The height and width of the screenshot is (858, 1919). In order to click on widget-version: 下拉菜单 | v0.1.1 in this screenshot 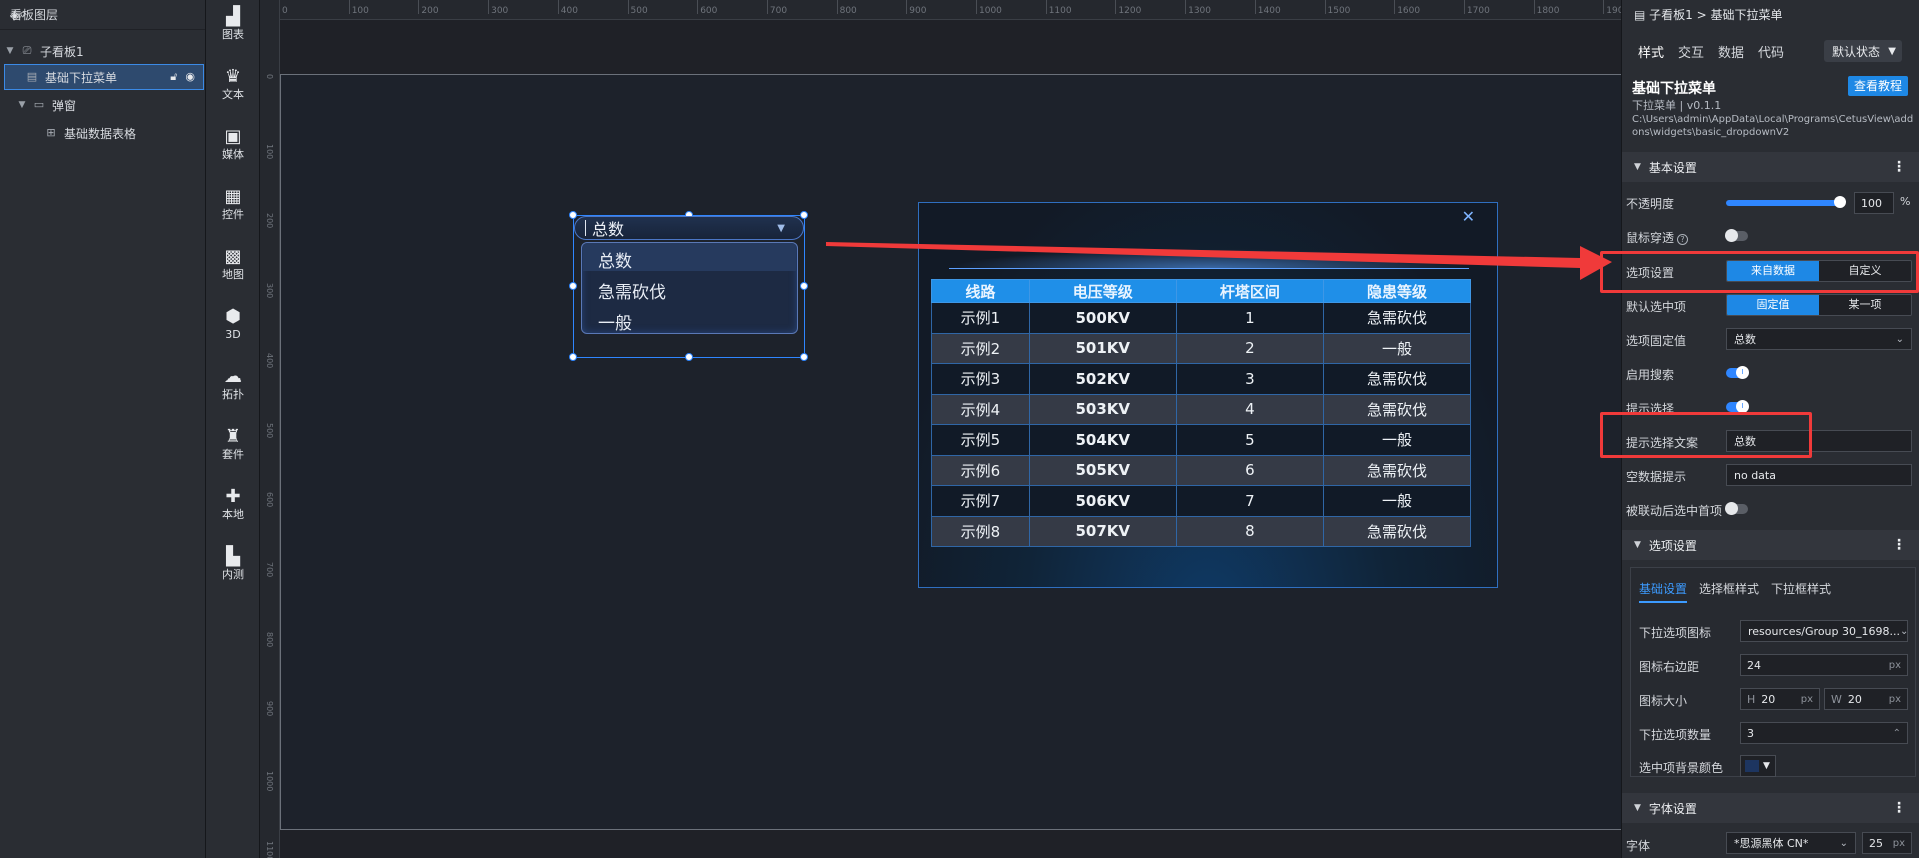, I will do `click(1677, 105)`.